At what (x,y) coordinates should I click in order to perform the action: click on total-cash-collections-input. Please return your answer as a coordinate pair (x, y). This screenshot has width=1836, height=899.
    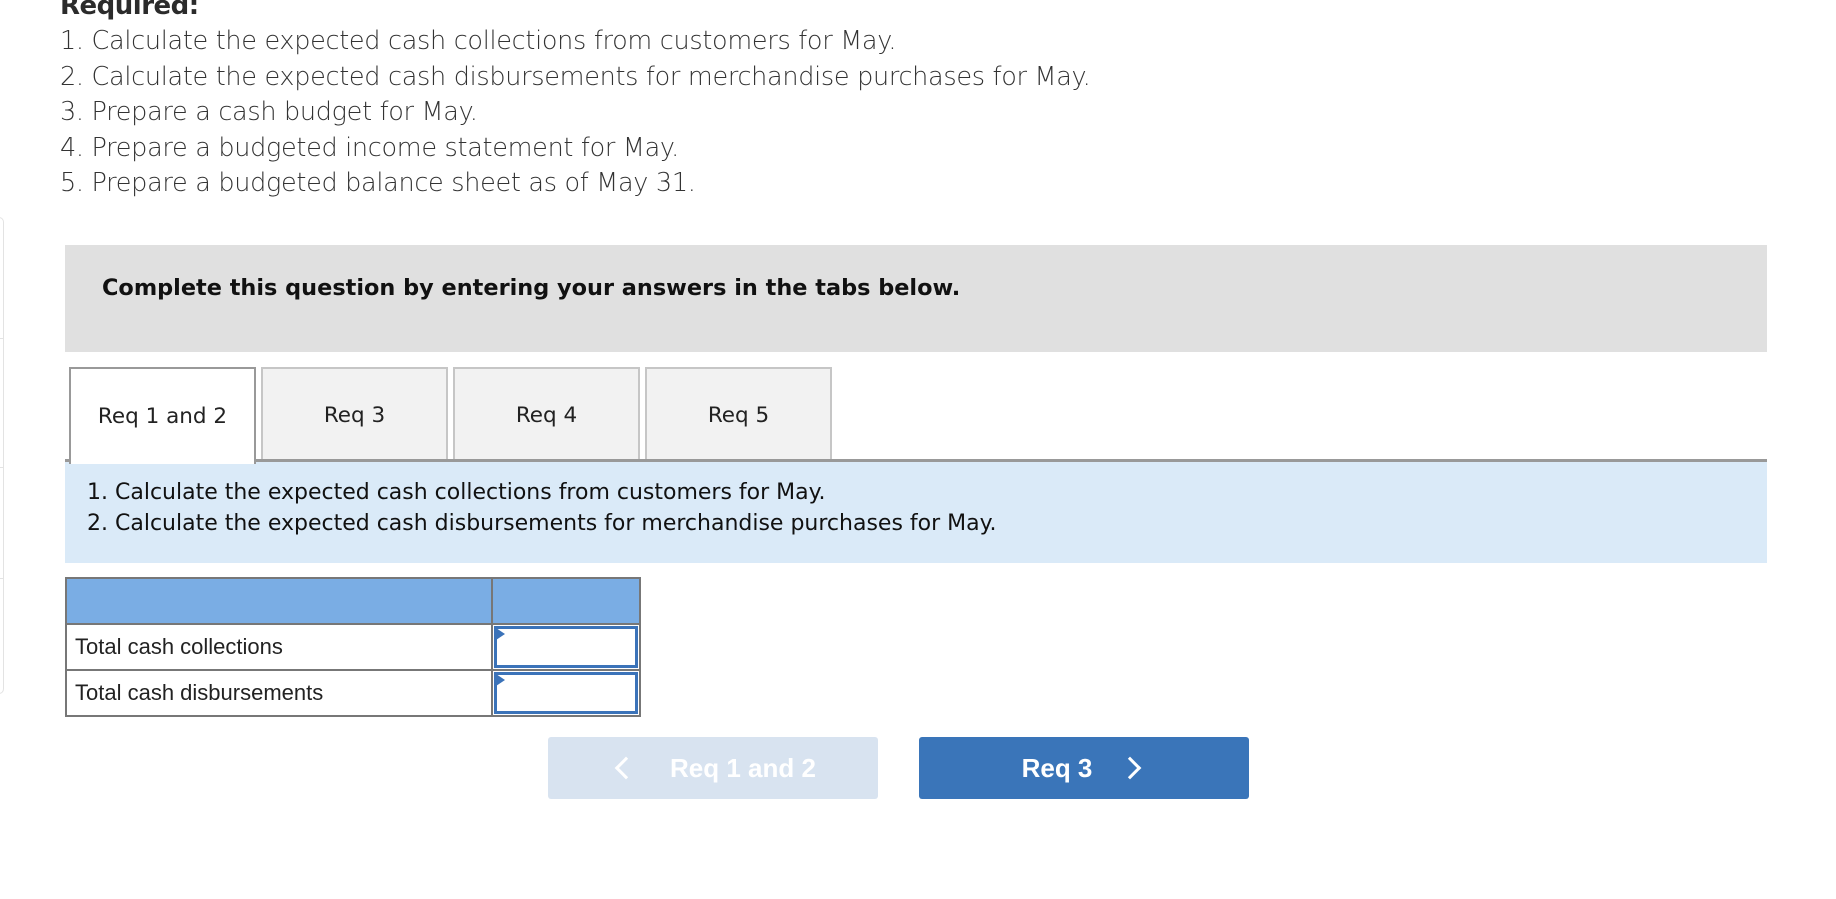
    Looking at the image, I should click on (566, 647).